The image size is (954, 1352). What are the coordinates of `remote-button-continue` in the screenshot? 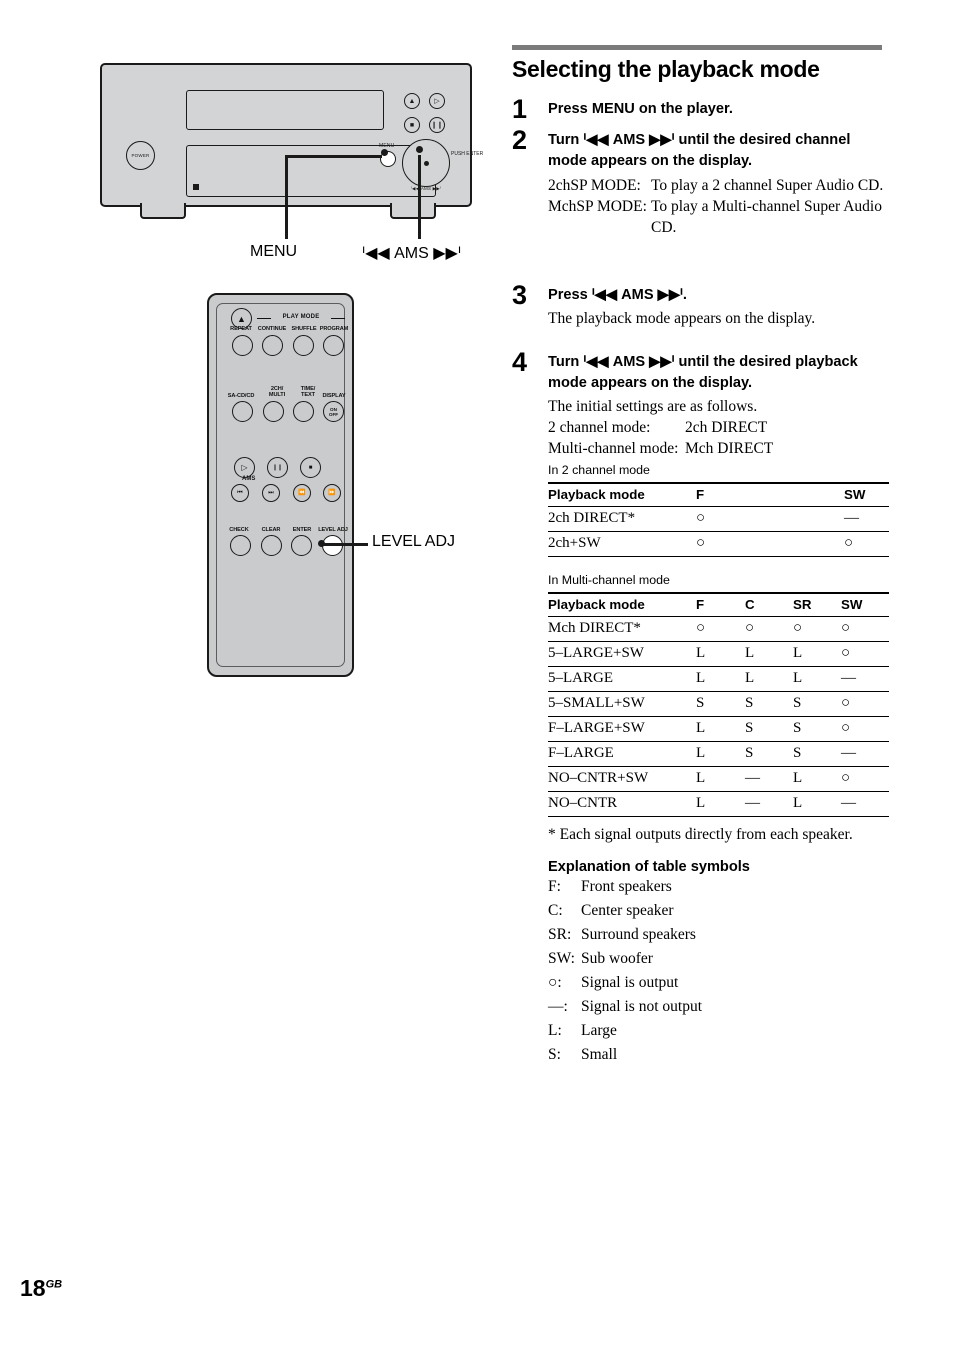 It's located at (272, 345).